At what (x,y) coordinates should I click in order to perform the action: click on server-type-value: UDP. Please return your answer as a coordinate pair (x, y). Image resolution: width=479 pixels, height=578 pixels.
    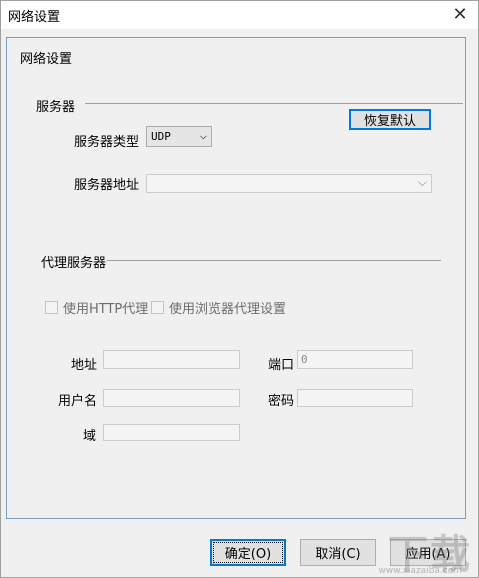
    Looking at the image, I should click on (161, 136).